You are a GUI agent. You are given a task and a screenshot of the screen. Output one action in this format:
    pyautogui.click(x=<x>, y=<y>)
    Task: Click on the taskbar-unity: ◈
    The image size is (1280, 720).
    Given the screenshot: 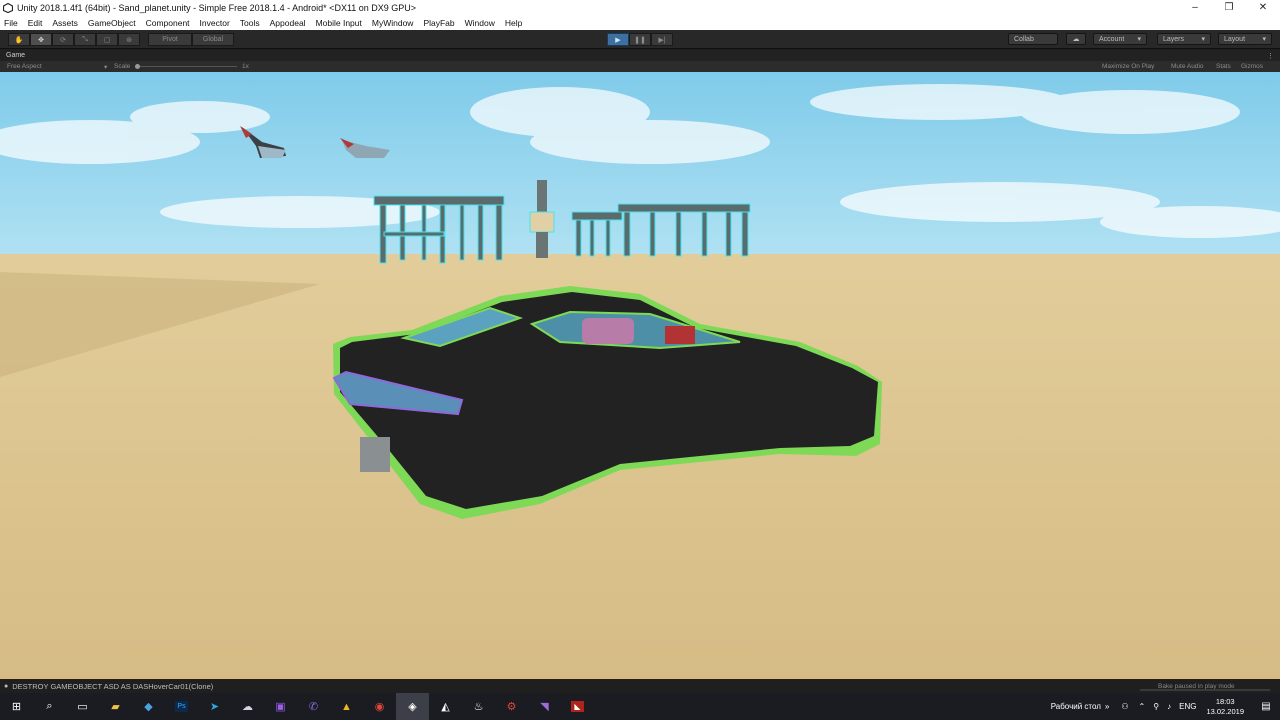 What is the action you would take?
    pyautogui.click(x=412, y=706)
    